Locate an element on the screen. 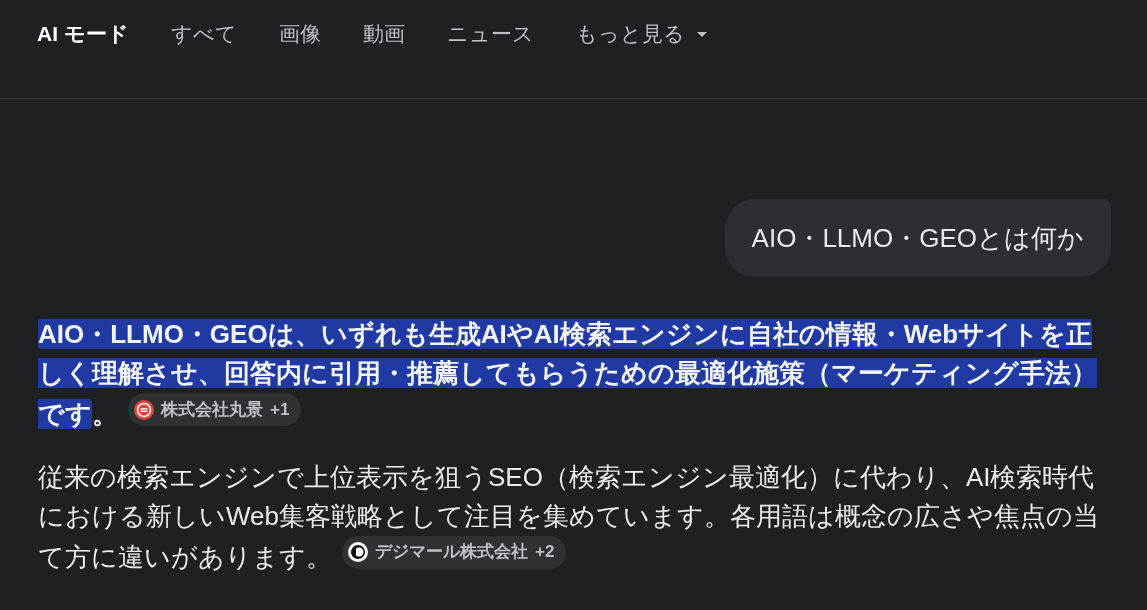  caret-icon is located at coordinates (701, 34).